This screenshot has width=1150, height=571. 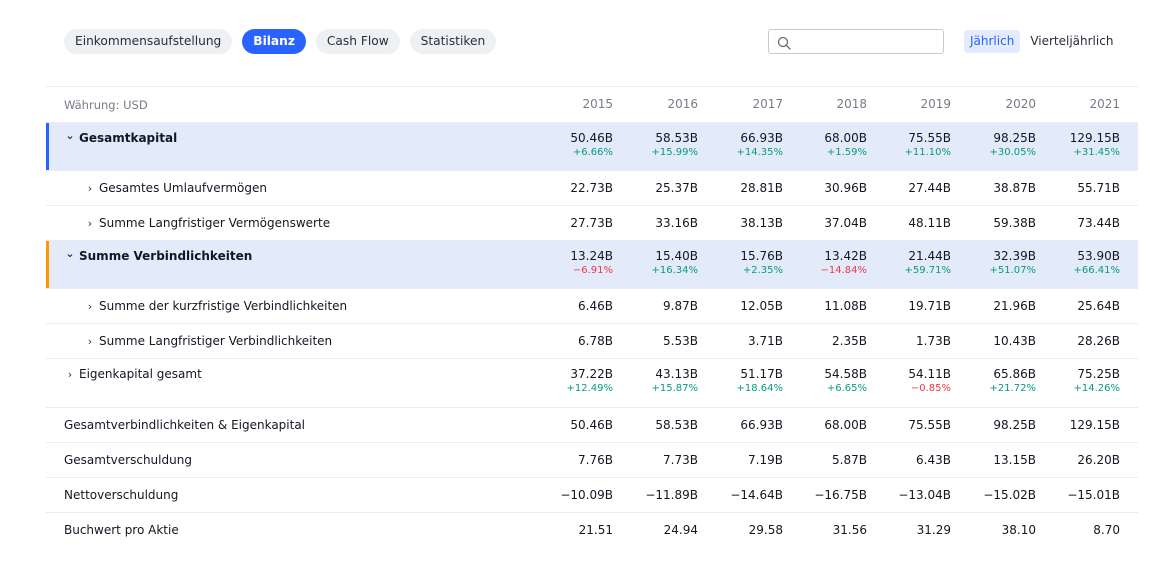 What do you see at coordinates (765, 530) in the screenshot?
I see `value-amount: 29.58` at bounding box center [765, 530].